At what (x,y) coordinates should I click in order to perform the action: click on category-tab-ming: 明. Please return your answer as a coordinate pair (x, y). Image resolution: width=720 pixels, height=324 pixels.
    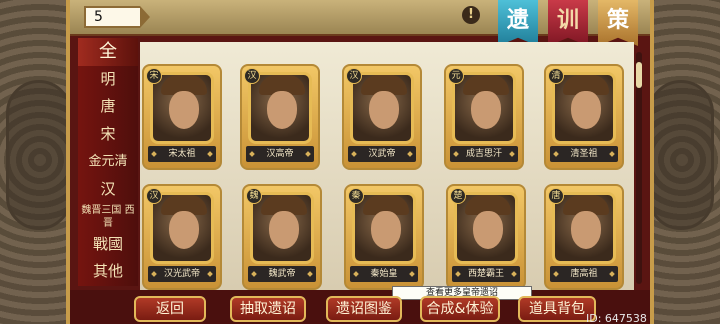
    Looking at the image, I should click on (108, 79).